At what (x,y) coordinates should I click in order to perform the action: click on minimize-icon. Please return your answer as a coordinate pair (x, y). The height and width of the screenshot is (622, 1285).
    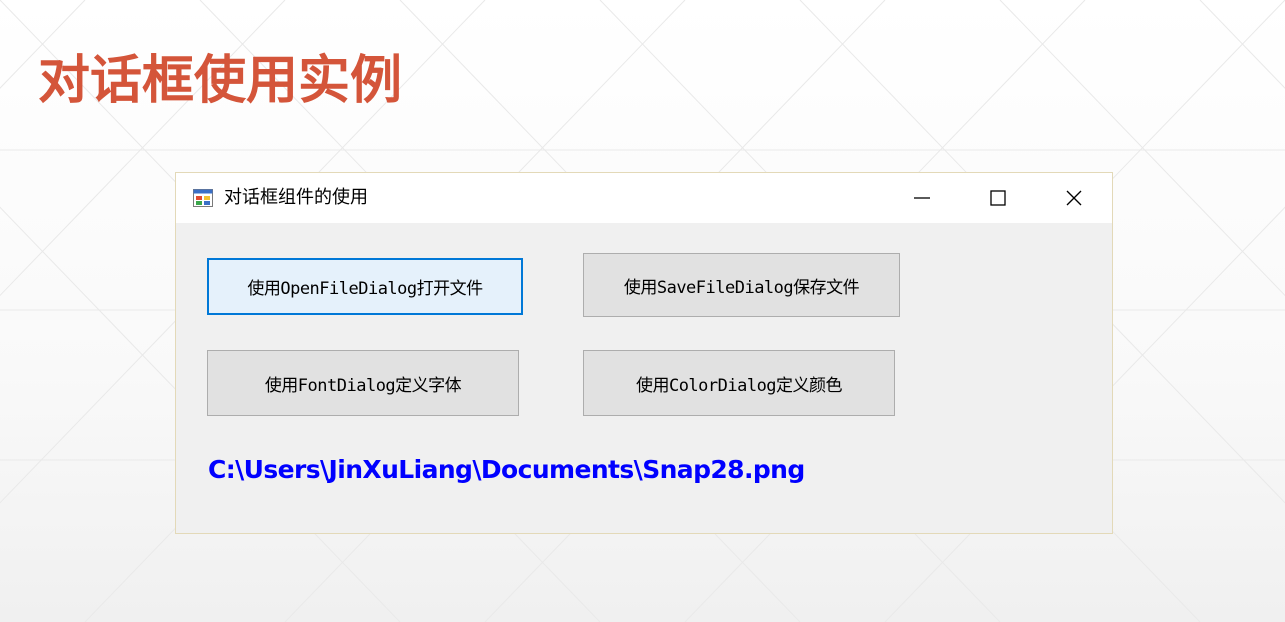
    Looking at the image, I should click on (922, 198).